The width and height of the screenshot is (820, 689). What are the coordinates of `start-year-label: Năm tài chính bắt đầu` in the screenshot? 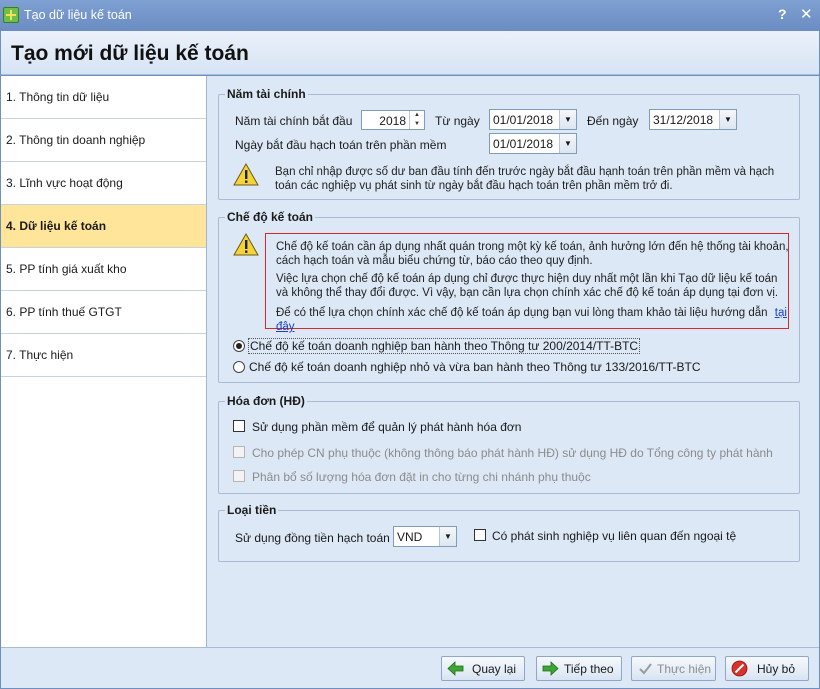 It's located at (294, 121).